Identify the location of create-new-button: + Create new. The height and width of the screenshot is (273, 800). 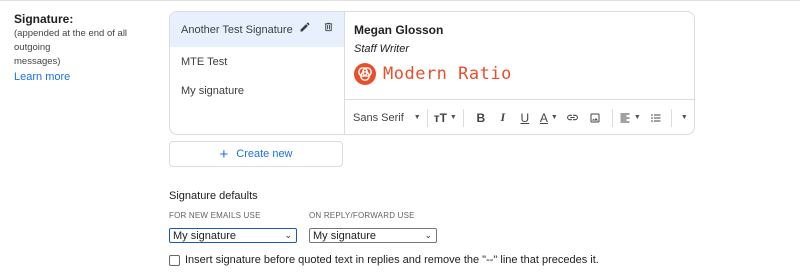
(256, 154).